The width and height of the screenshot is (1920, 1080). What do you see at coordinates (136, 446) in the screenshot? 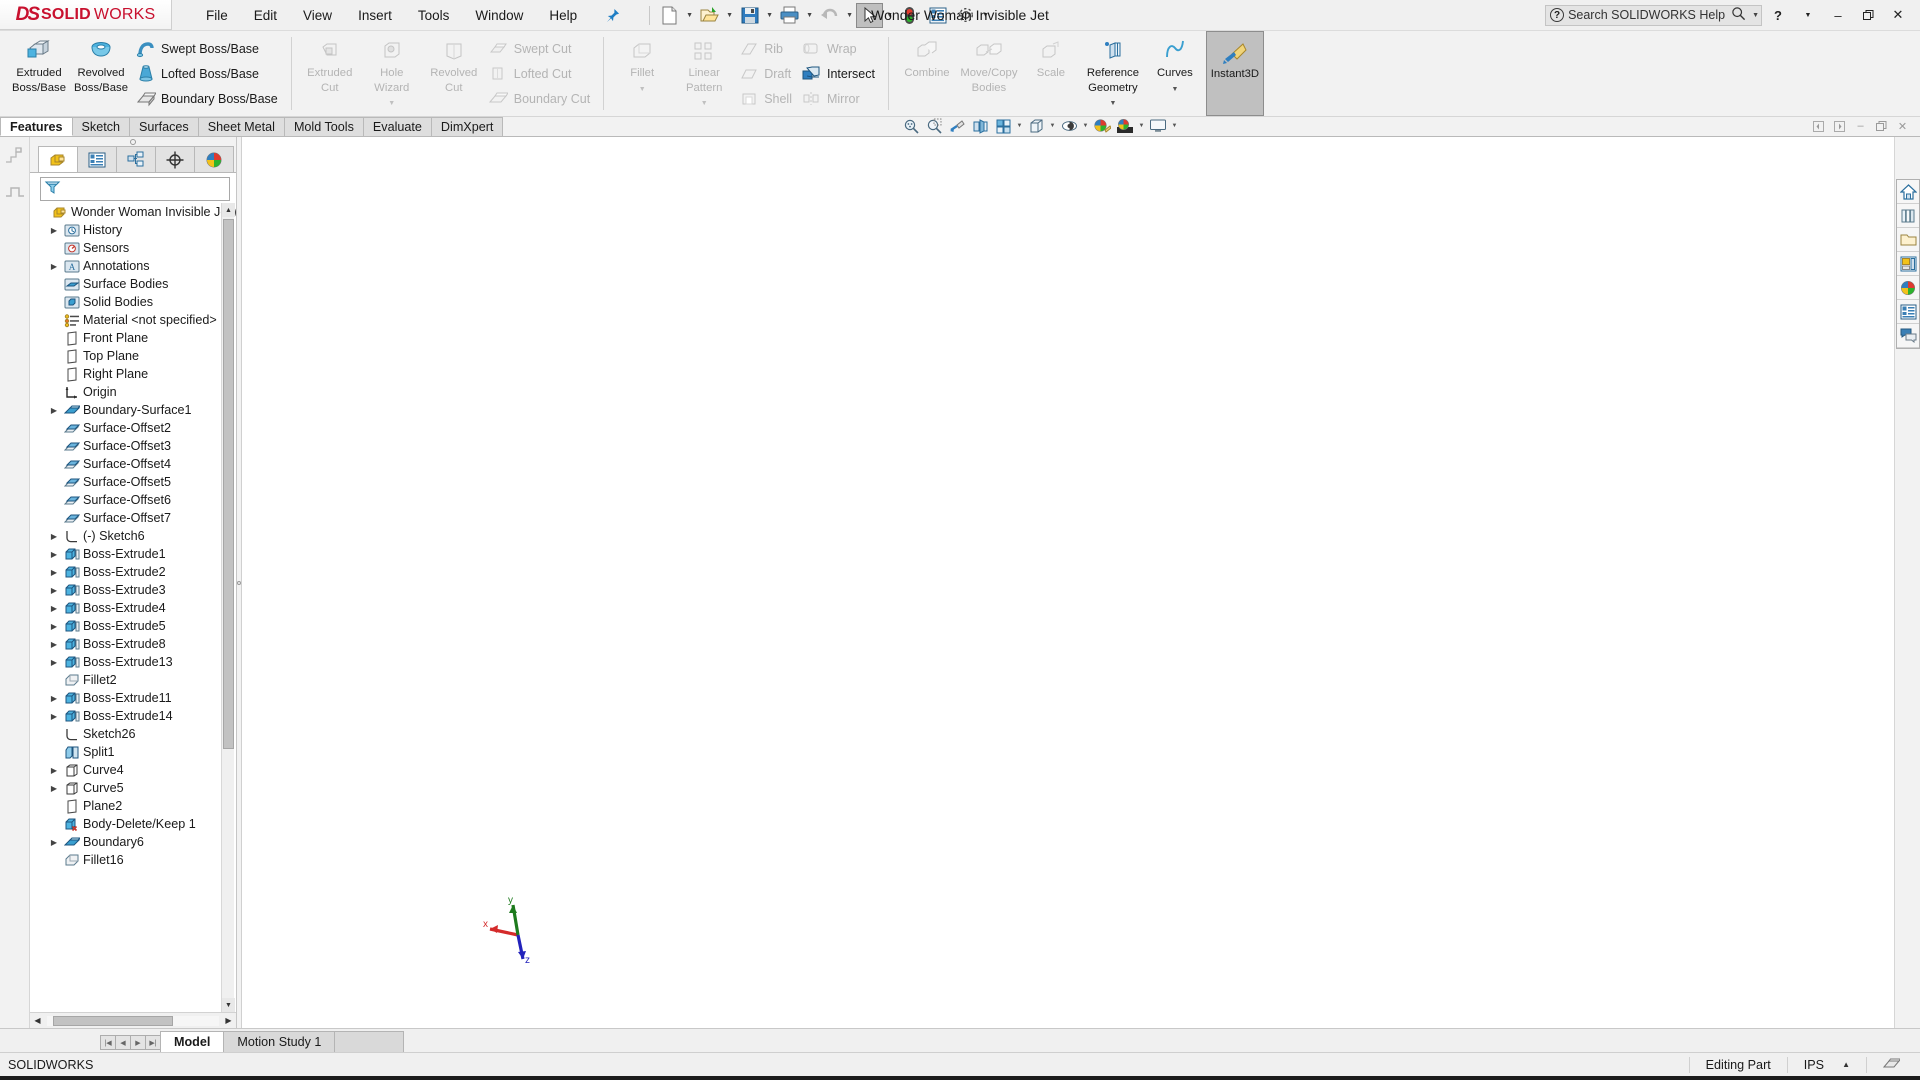
I see `tree-node: Surface-Offset3` at bounding box center [136, 446].